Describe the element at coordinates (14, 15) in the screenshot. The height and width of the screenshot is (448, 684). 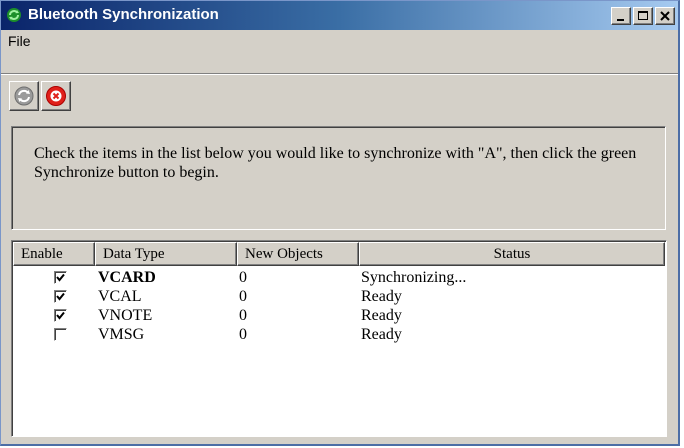
I see `app-sync-icon` at that location.